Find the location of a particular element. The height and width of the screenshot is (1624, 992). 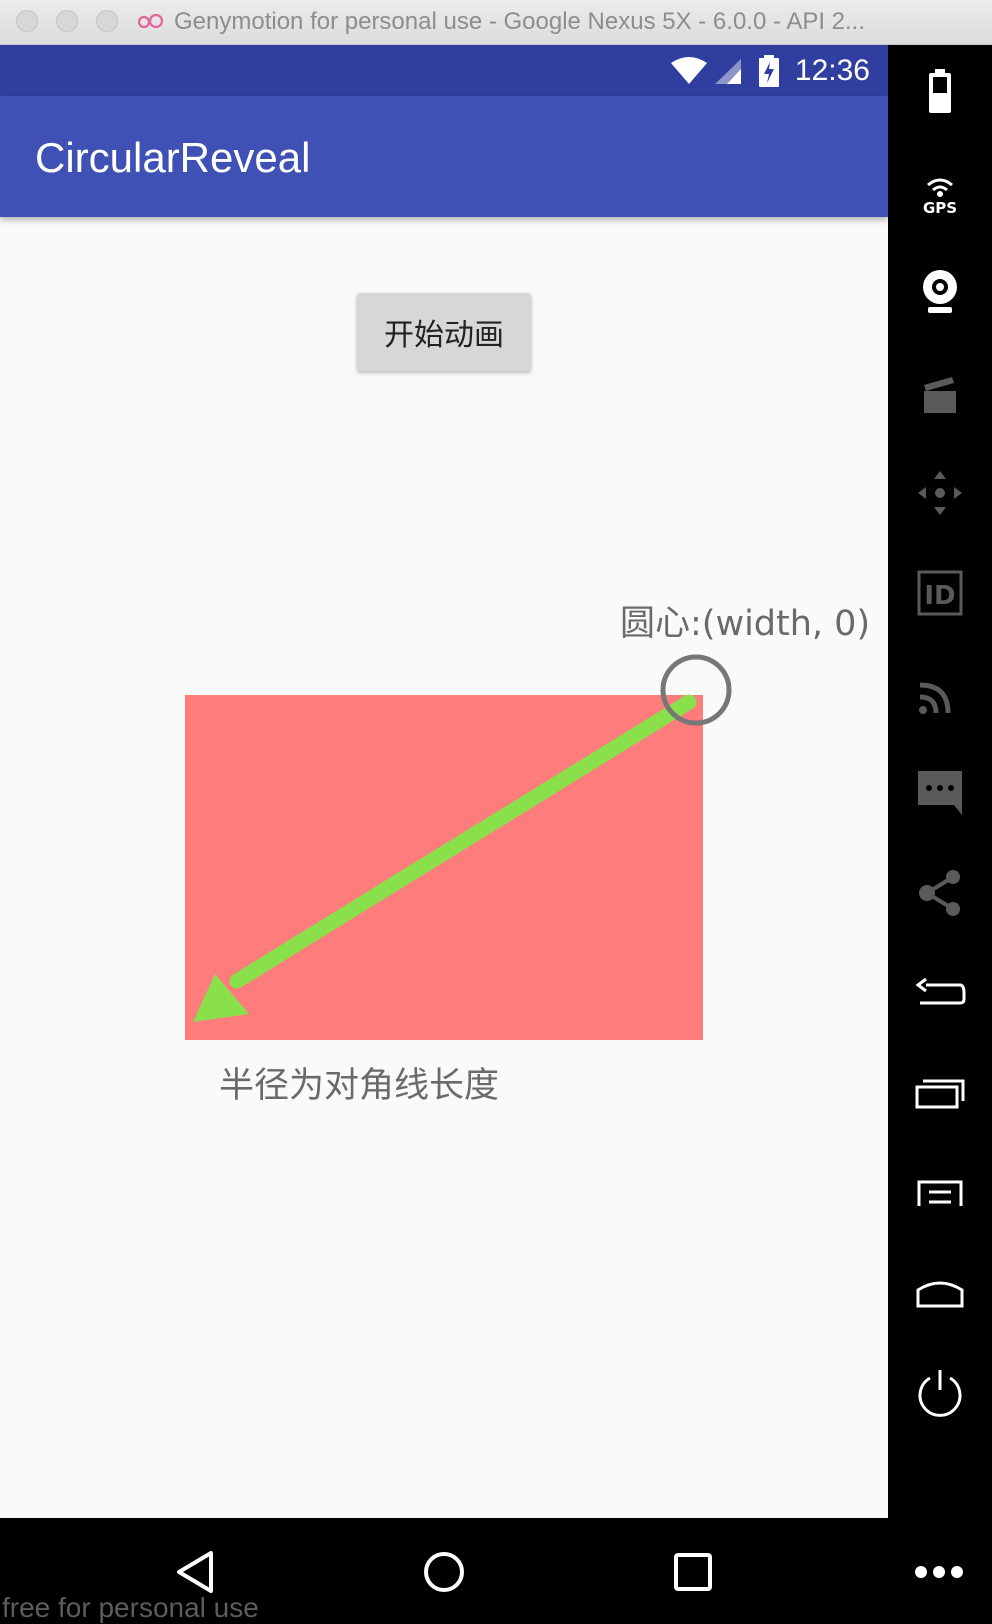

zoom-window-button is located at coordinates (107, 21).